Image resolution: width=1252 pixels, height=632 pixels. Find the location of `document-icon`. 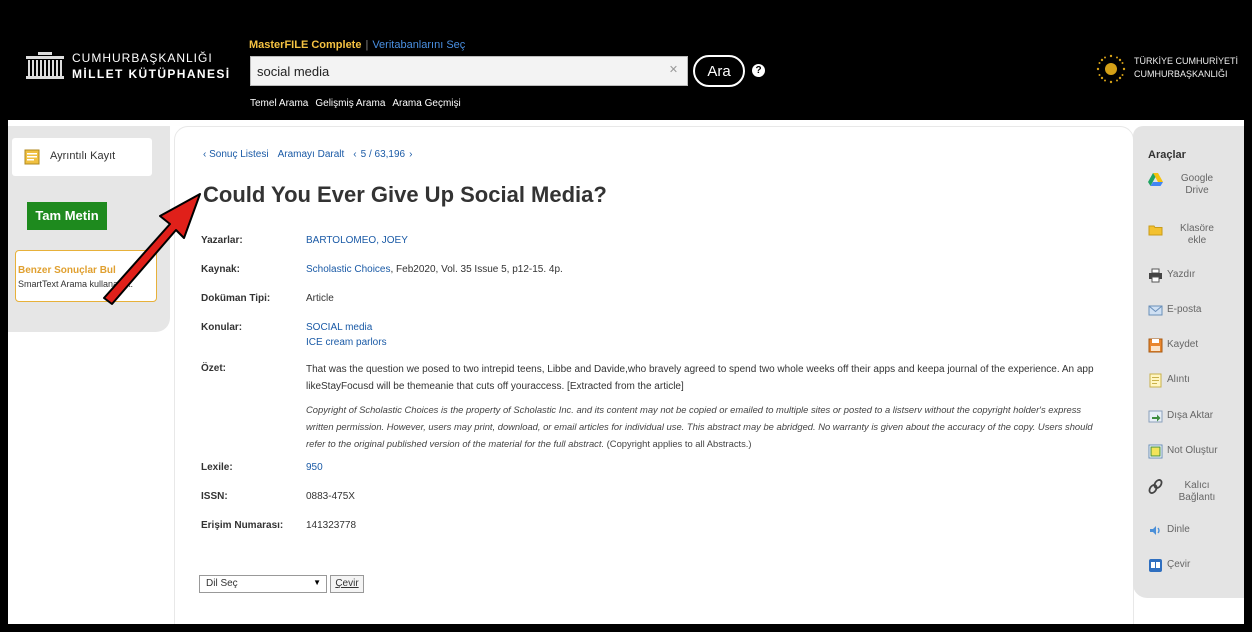

document-icon is located at coordinates (32, 157).